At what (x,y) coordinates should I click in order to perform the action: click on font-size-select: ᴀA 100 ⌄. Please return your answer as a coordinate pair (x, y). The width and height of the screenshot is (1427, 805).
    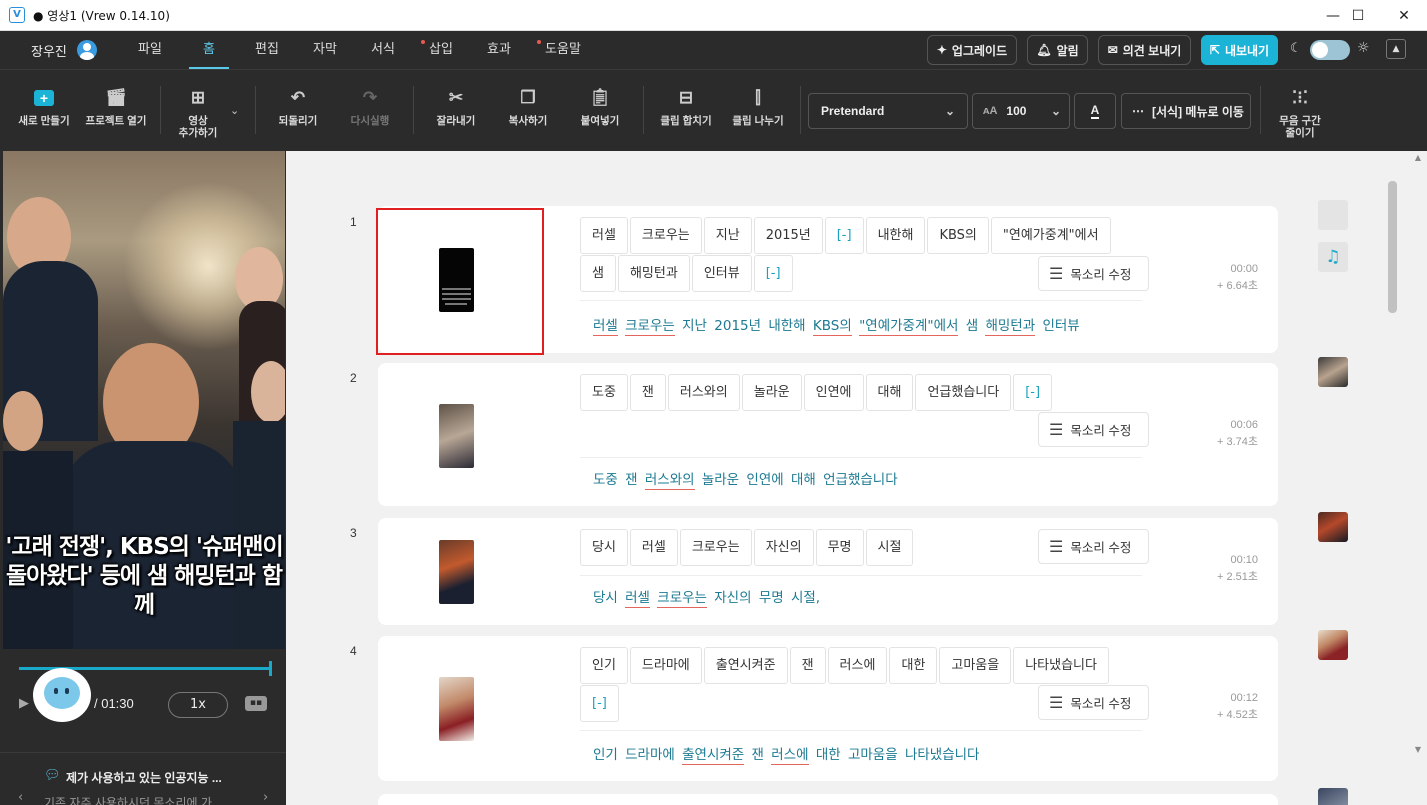
    Looking at the image, I should click on (1021, 111).